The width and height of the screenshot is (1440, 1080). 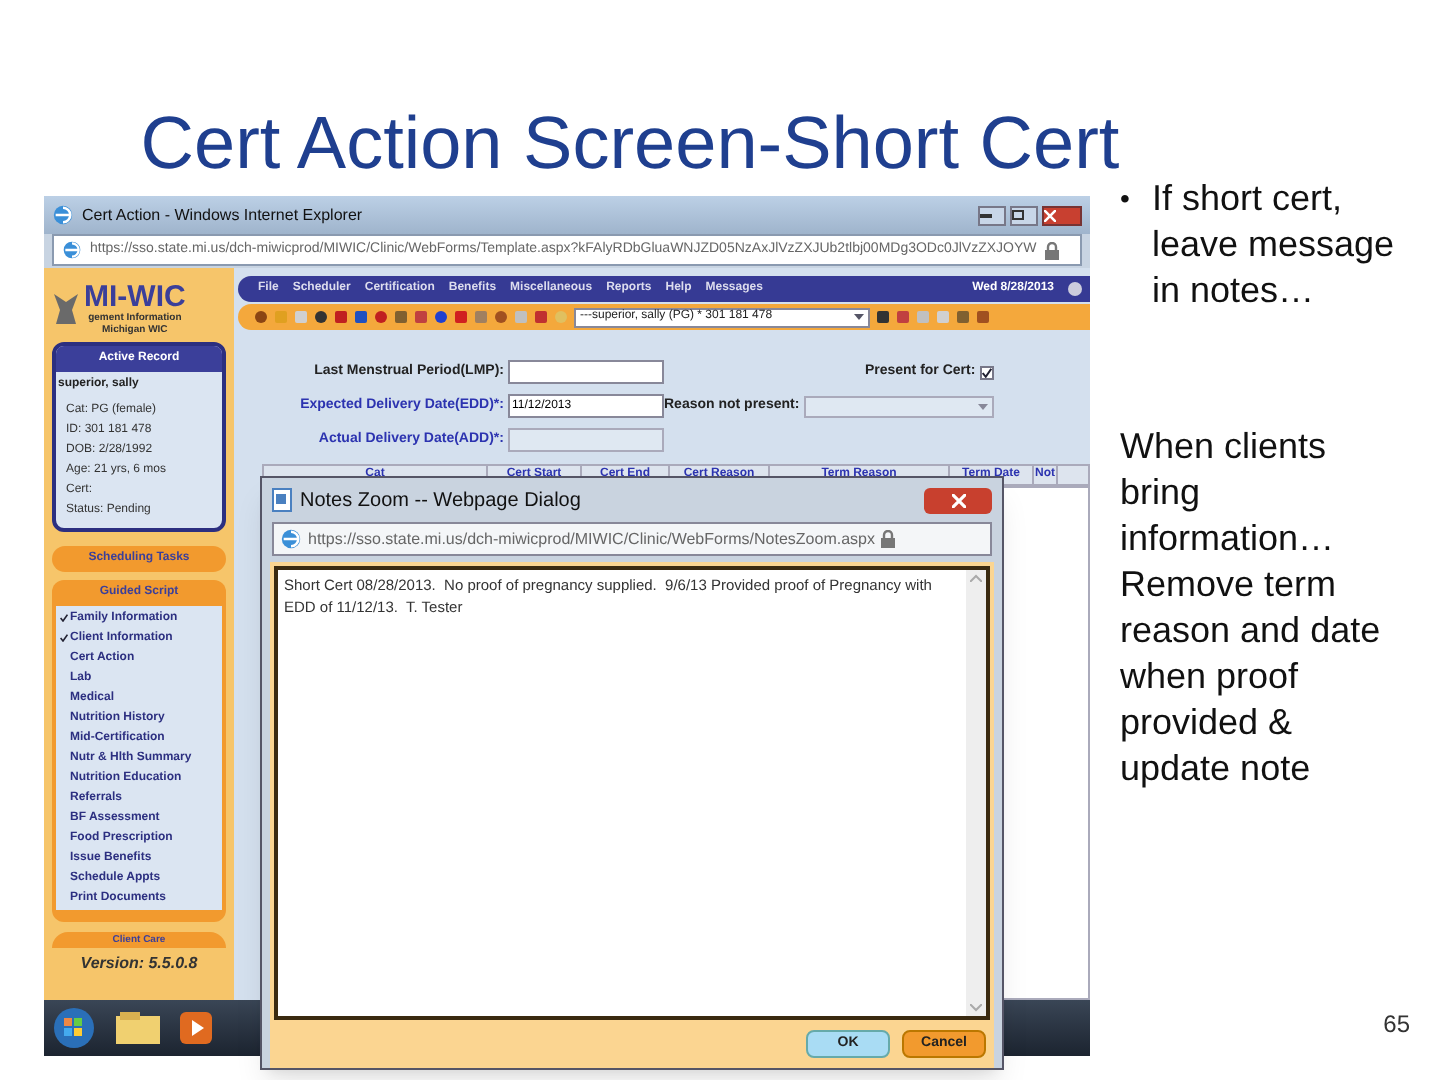 What do you see at coordinates (74, 1028) in the screenshot?
I see `start-button` at bounding box center [74, 1028].